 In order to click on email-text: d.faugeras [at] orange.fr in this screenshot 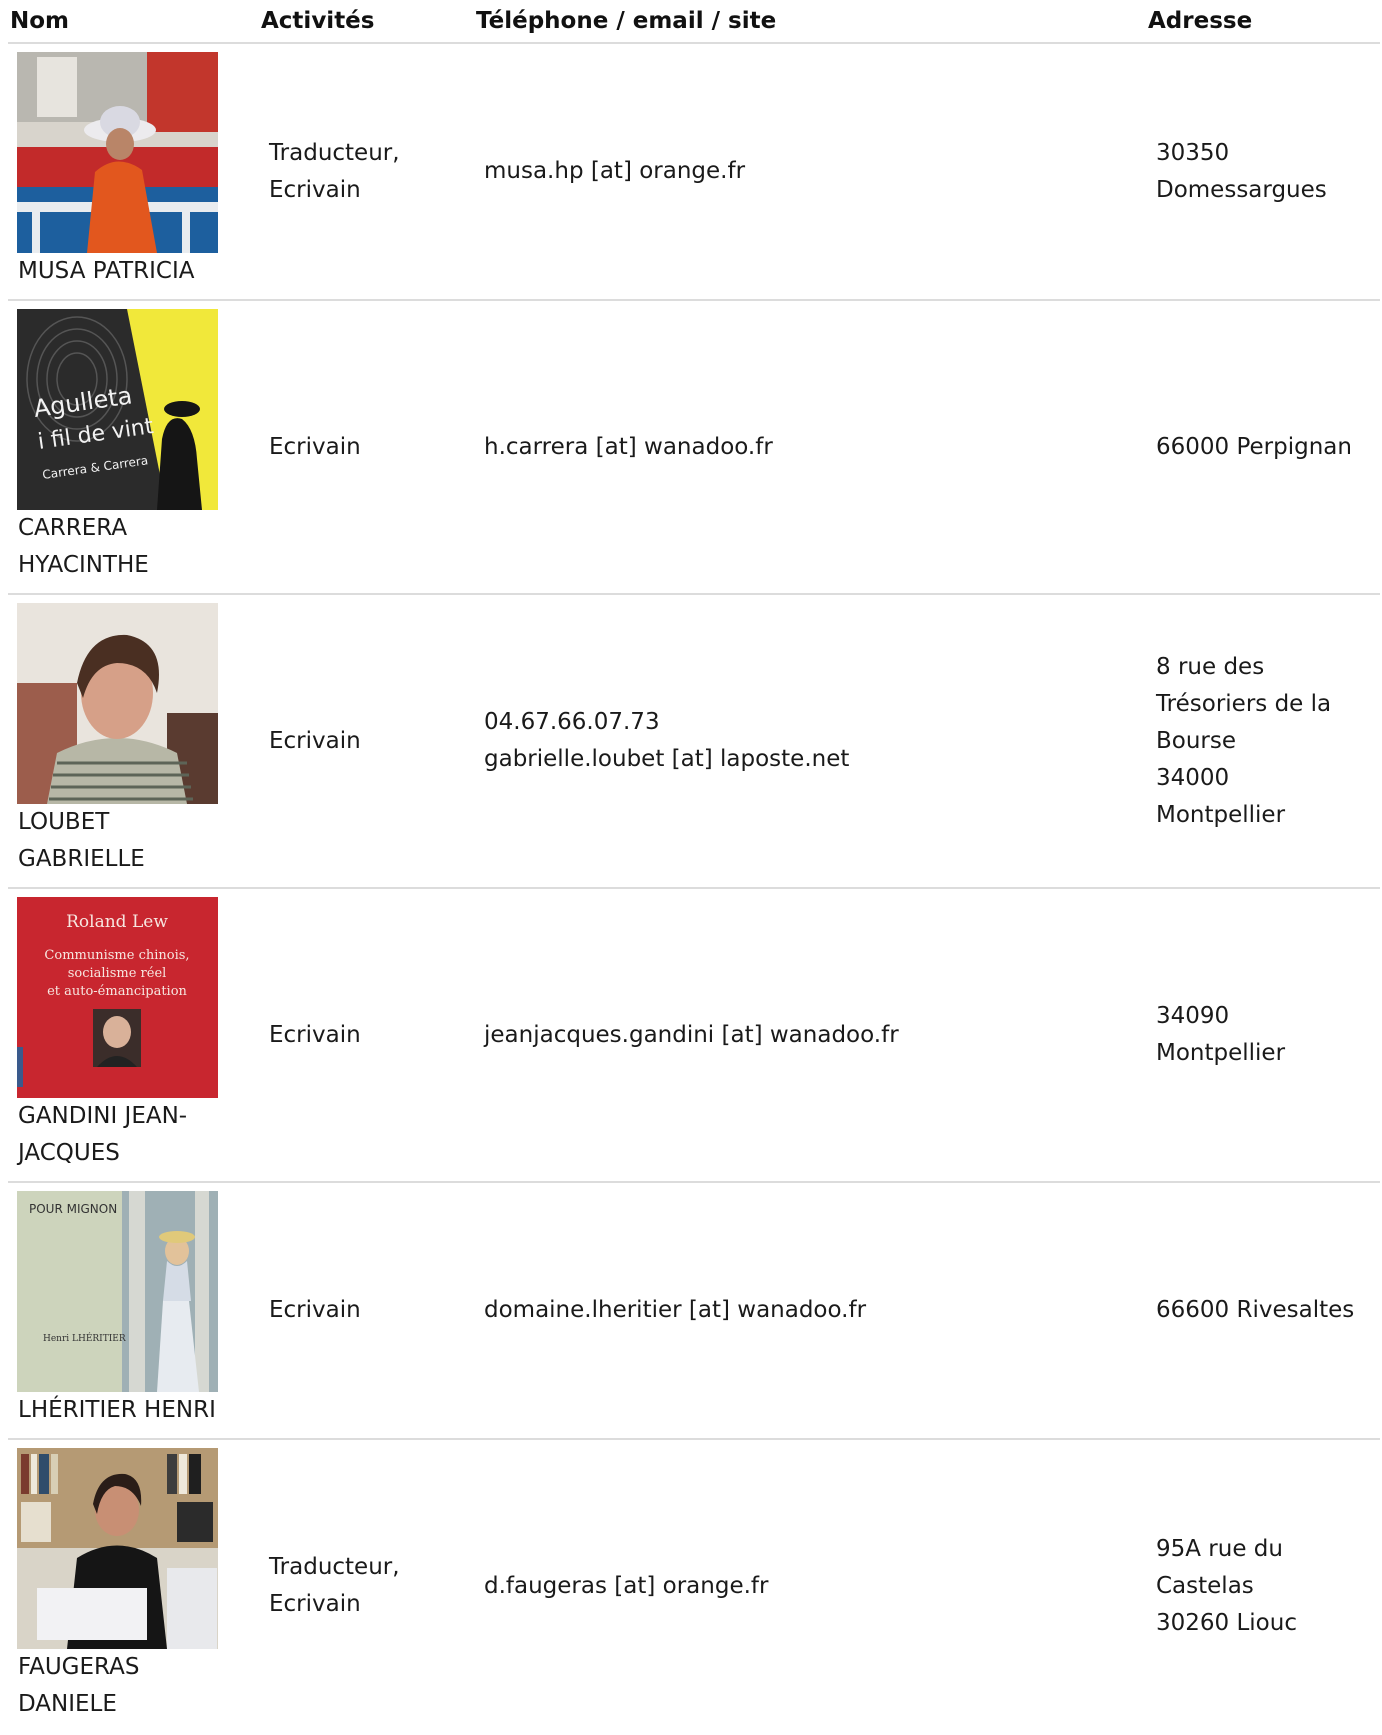, I will do `click(626, 1586)`.